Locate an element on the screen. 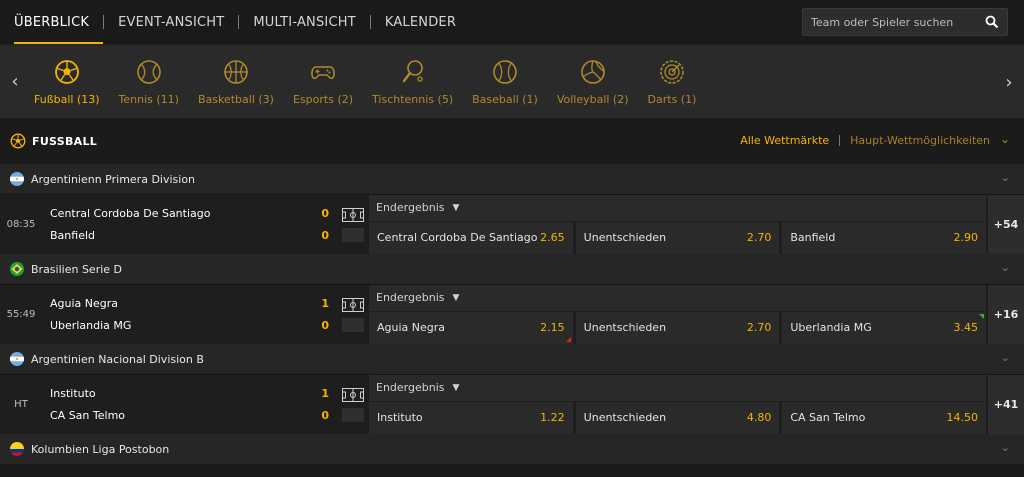 This screenshot has height=477, width=1024. sport-item-volleyball: Volleyball (2) is located at coordinates (593, 81).